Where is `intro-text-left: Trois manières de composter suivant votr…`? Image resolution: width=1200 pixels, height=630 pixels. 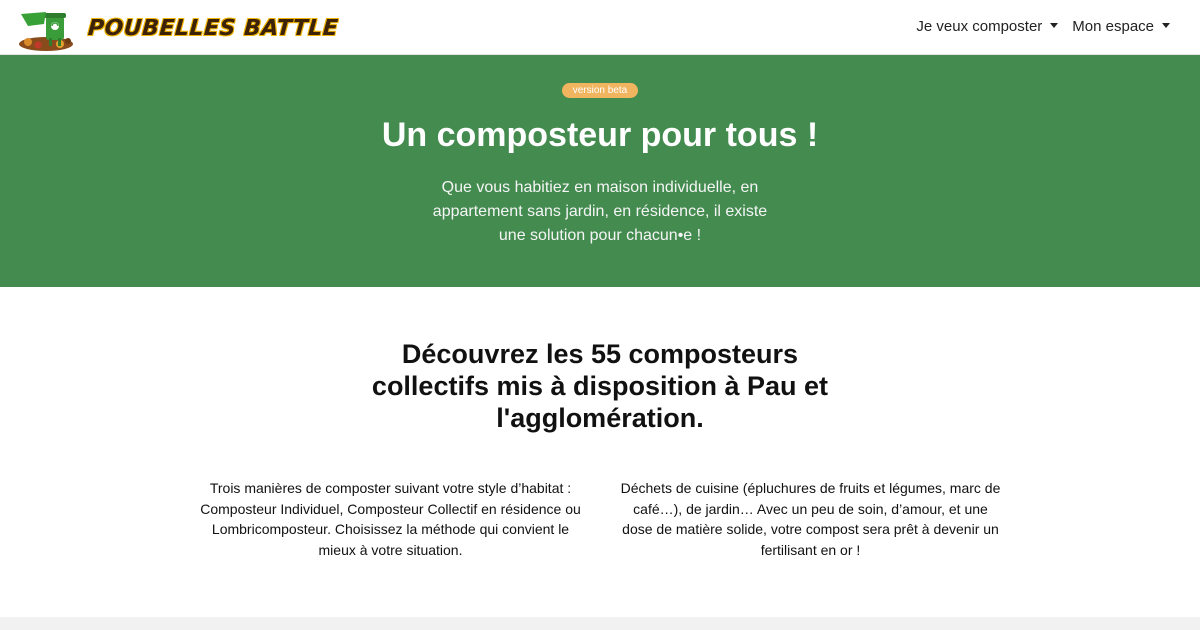
intro-text-left: Trois manières de composter suivant votr… is located at coordinates (390, 519).